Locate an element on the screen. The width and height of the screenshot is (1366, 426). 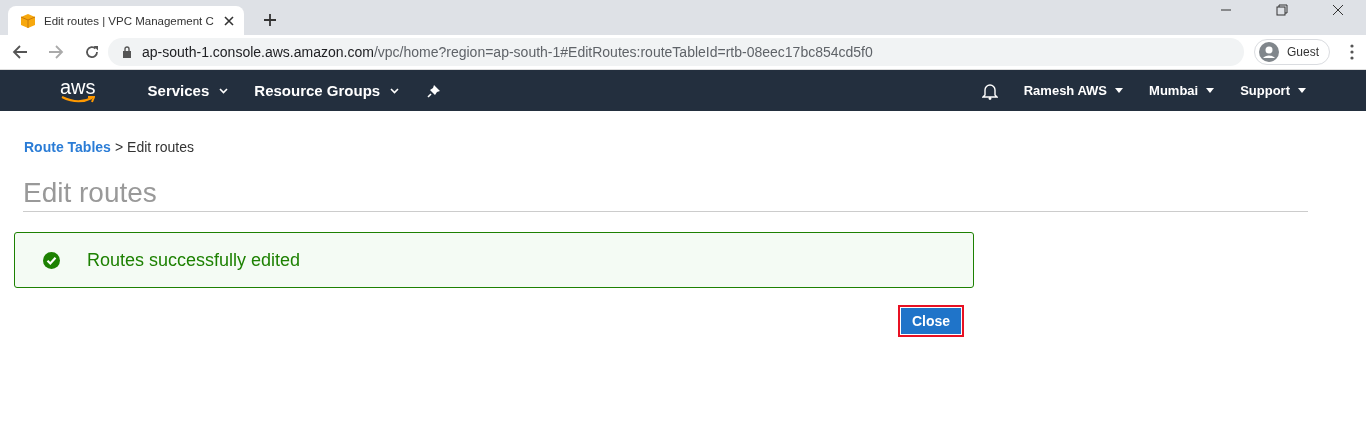
box-icon is located at coordinates (28, 20).